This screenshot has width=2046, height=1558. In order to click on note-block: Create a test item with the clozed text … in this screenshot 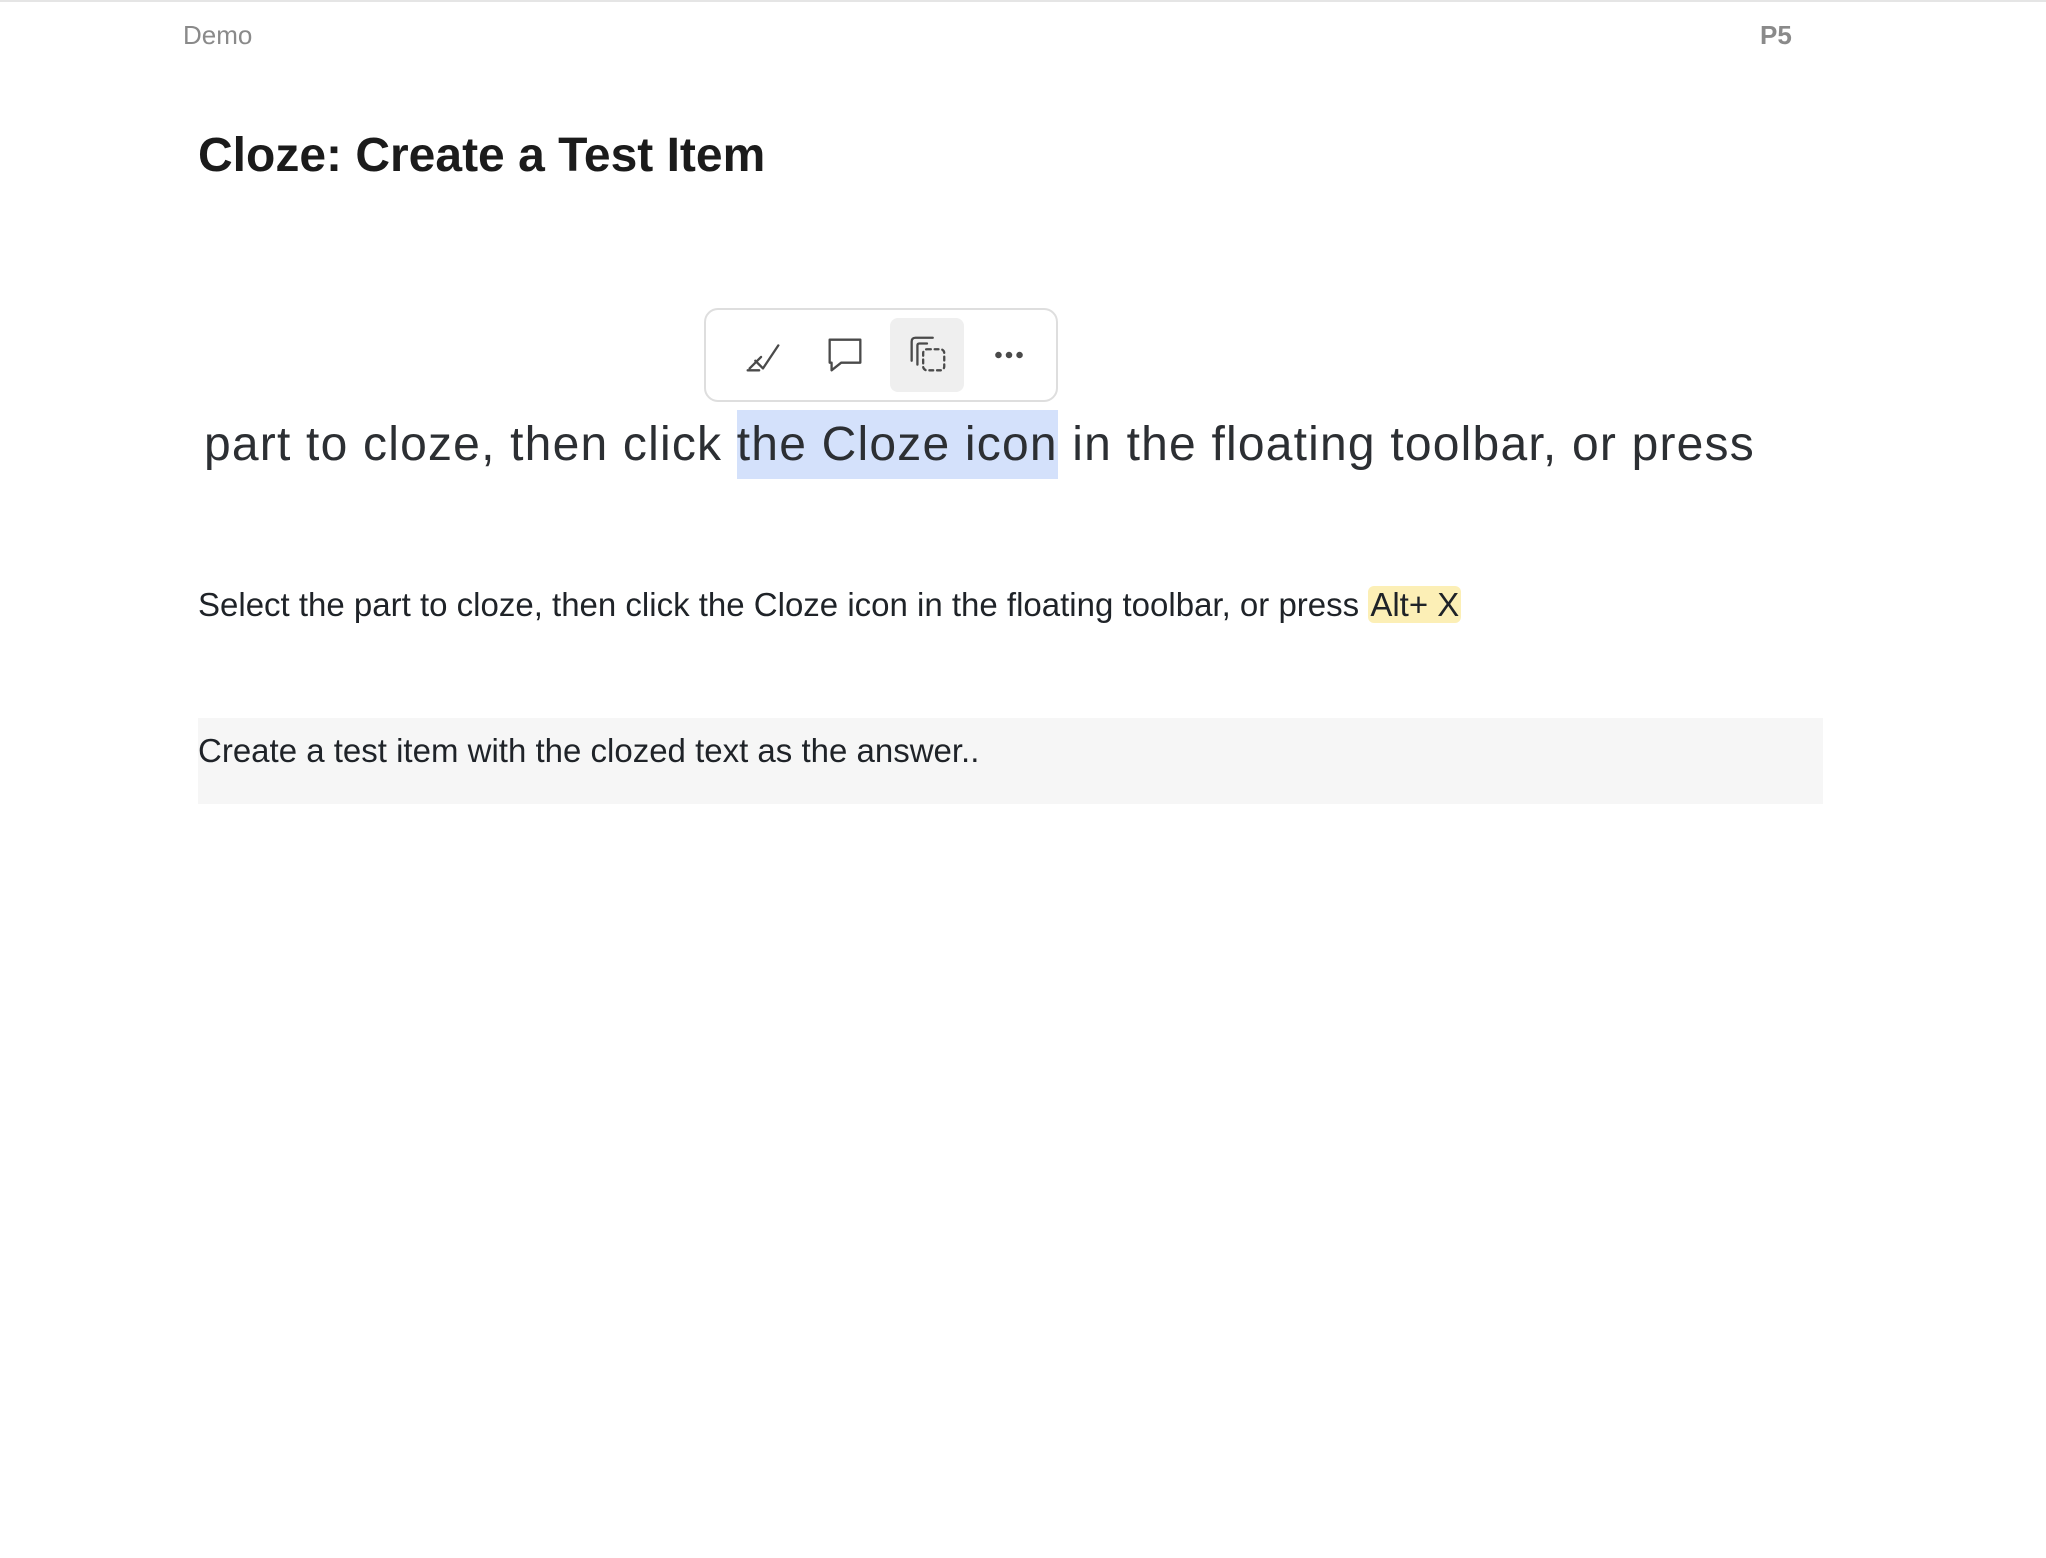, I will do `click(1010, 761)`.